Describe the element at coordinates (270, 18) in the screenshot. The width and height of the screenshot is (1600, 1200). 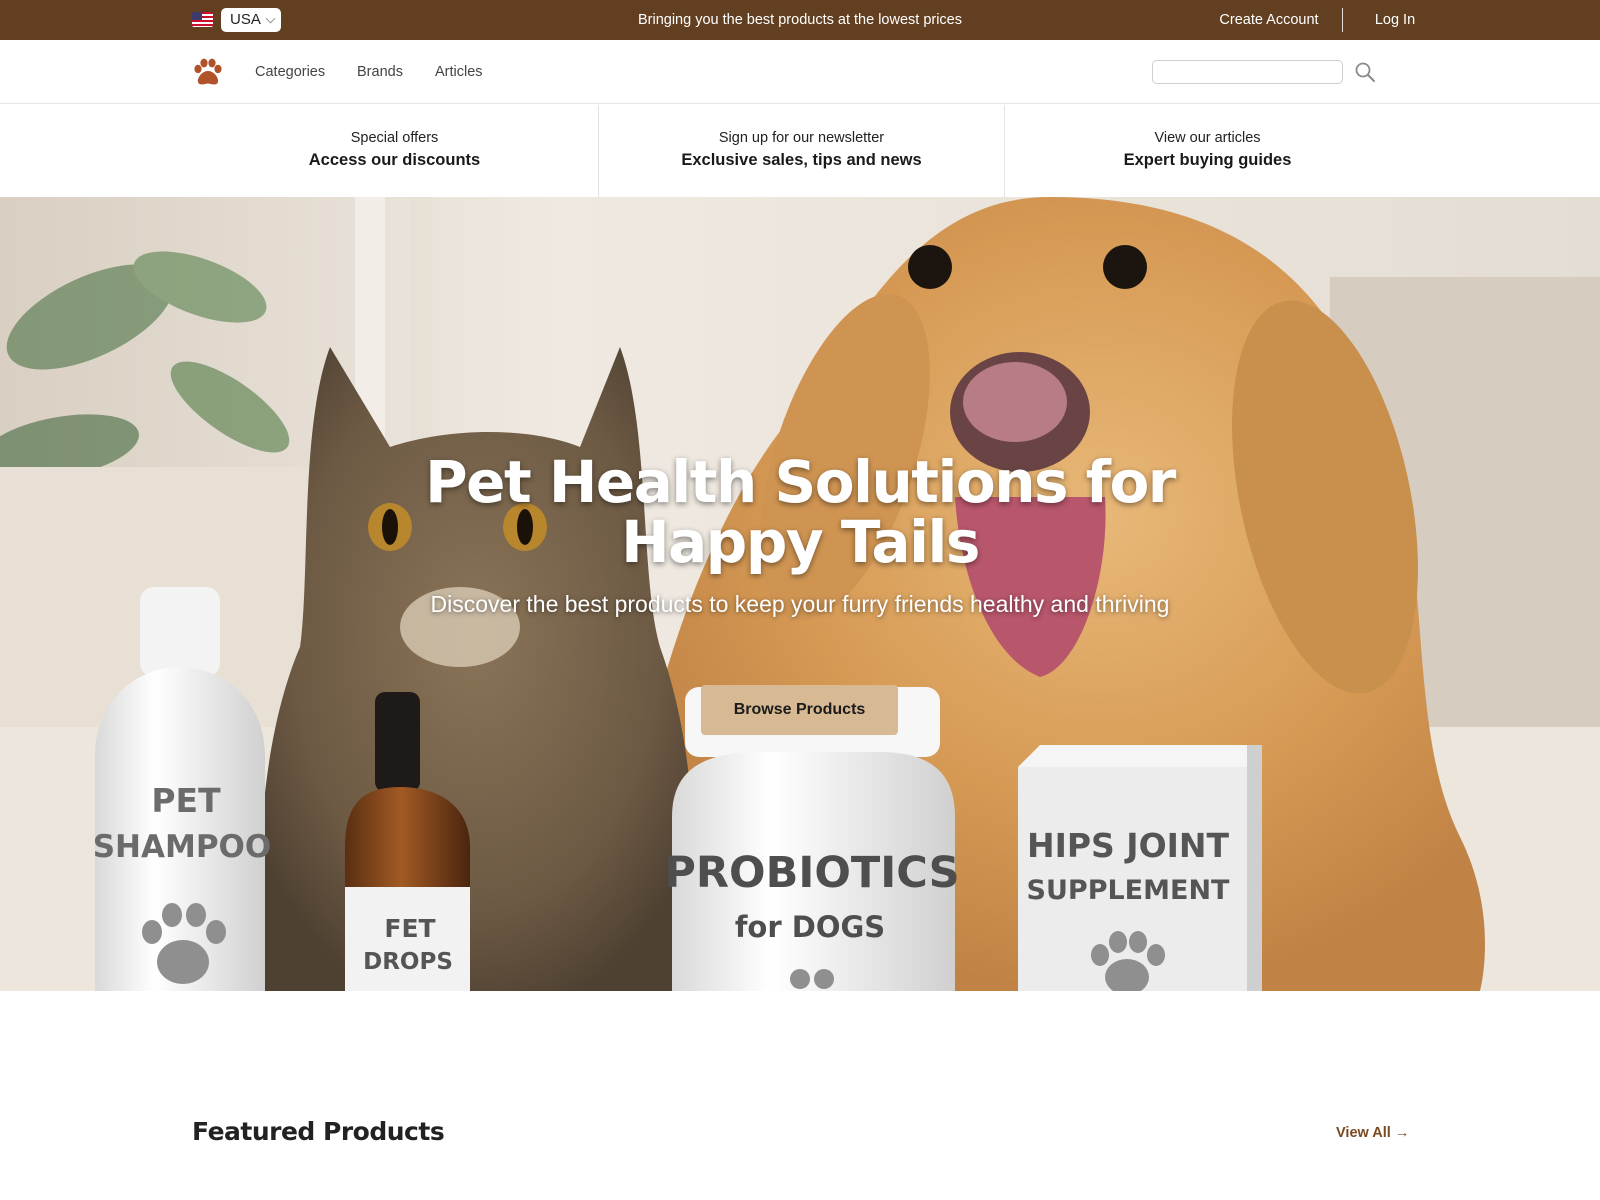
I see `chevron-down-icon` at that location.